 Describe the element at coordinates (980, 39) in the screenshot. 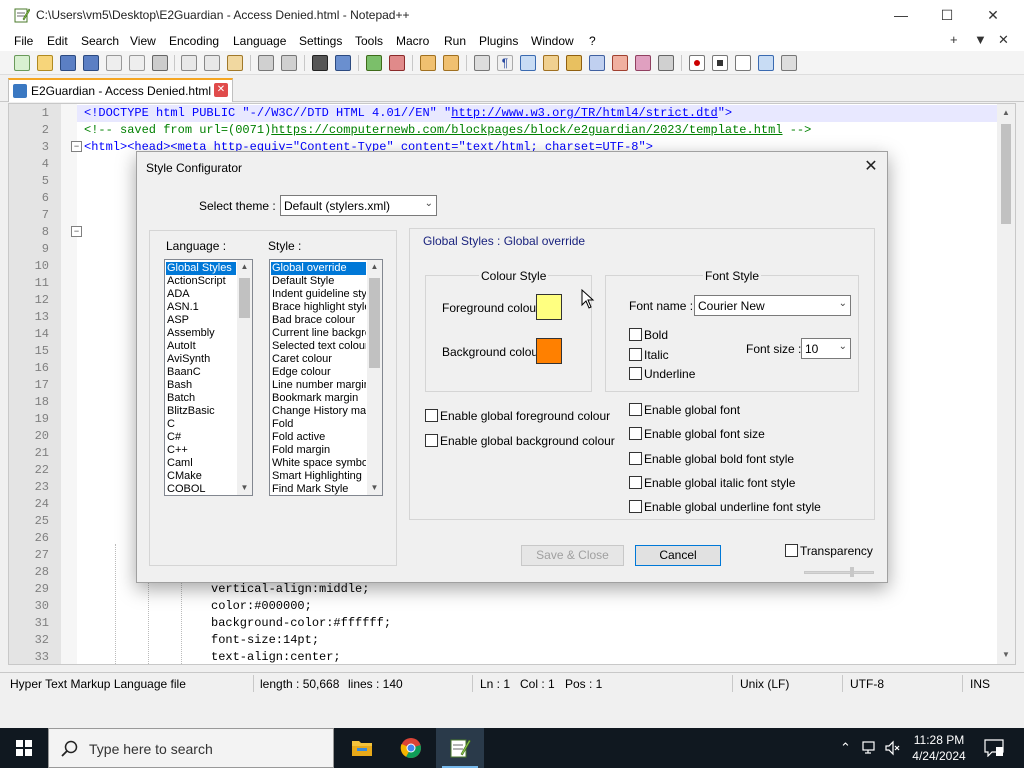

I see `tab-list-dropdown-icon: ▼` at that location.